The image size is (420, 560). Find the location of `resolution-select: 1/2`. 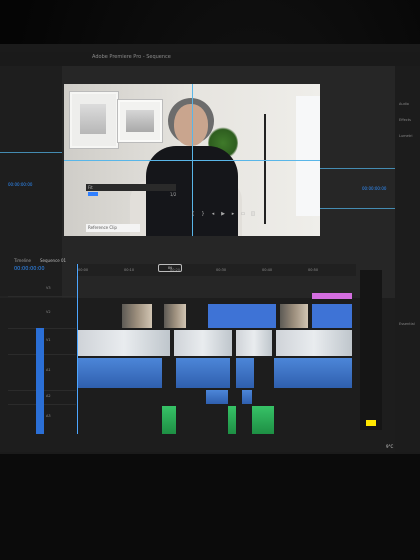

resolution-select: 1/2 is located at coordinates (173, 194).